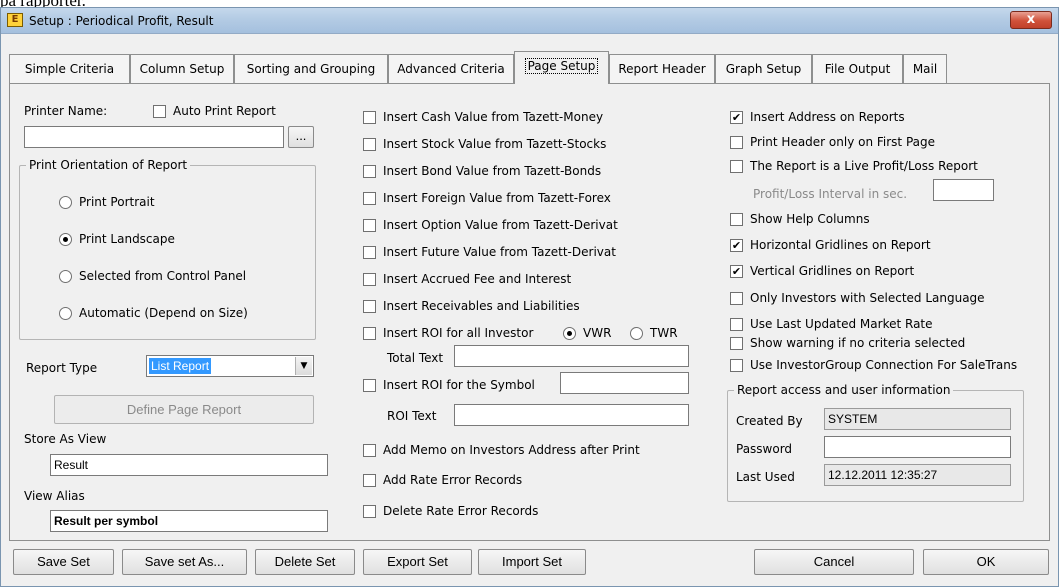 The width and height of the screenshot is (1059, 587). What do you see at coordinates (121, 21) in the screenshot?
I see `window-title: Setup : Periodical Profit, Result` at bounding box center [121, 21].